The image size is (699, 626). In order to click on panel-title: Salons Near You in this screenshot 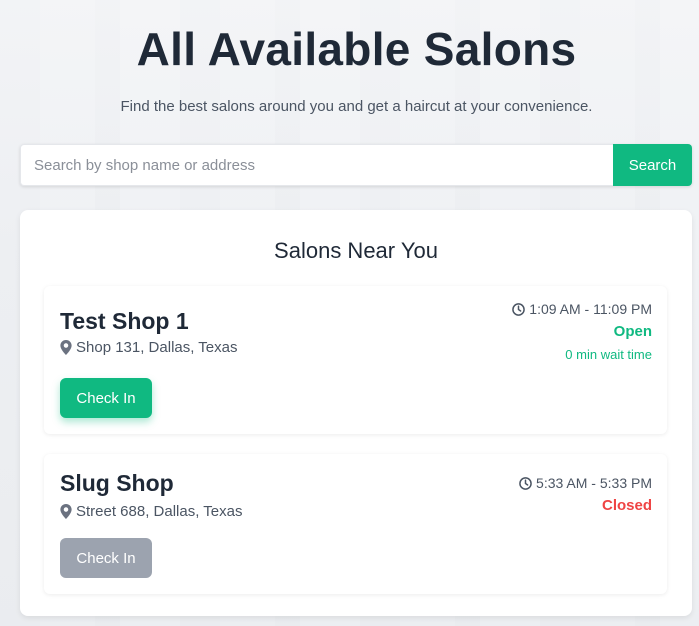, I will do `click(356, 250)`.